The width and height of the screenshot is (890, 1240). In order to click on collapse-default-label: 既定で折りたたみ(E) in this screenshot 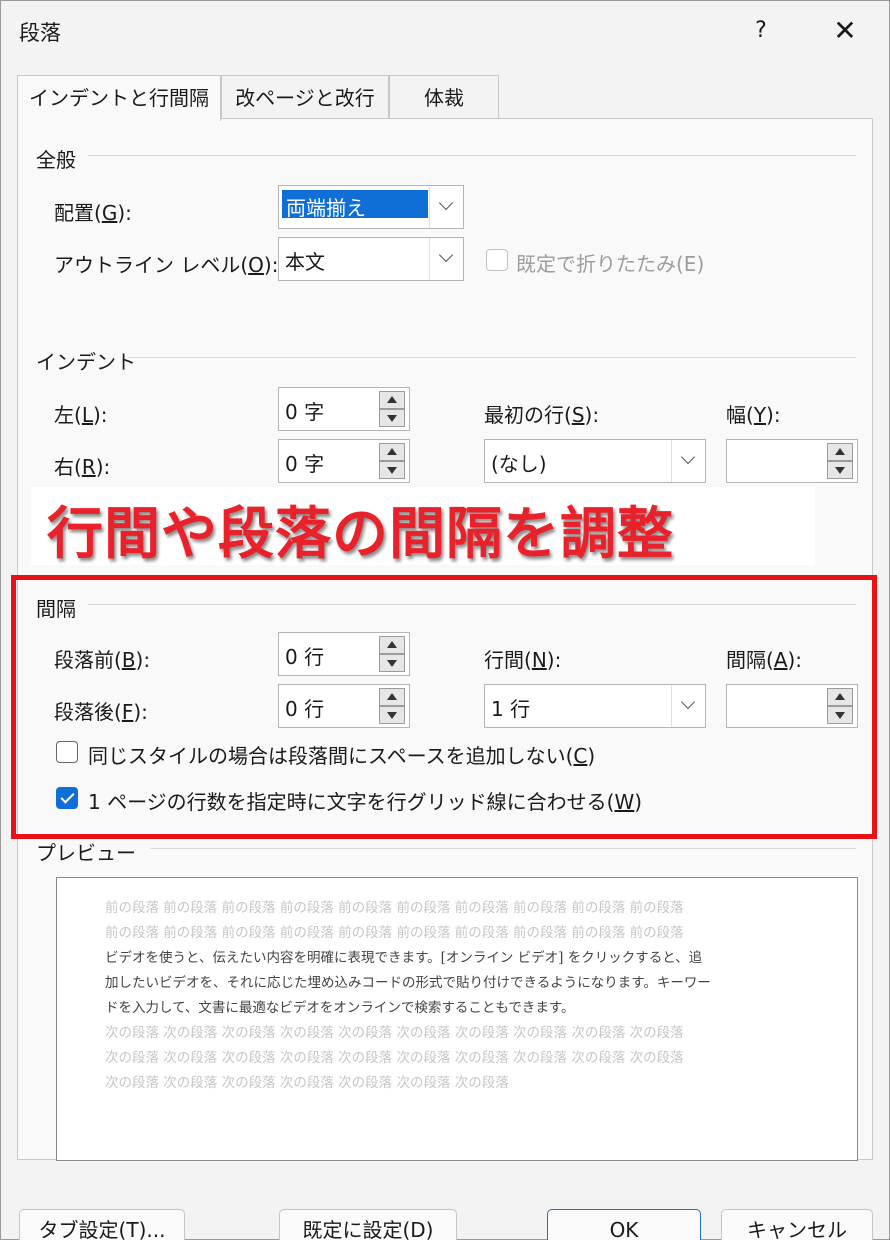, I will do `click(610, 264)`.